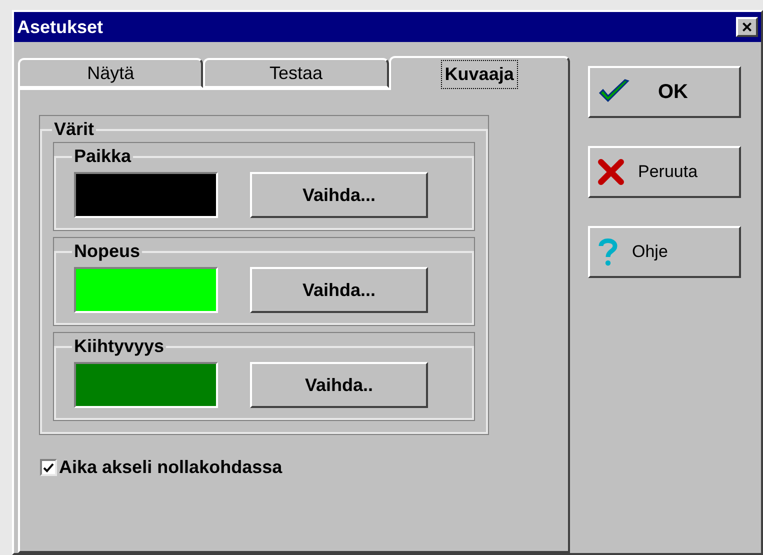 Image resolution: width=763 pixels, height=555 pixels. Describe the element at coordinates (102, 156) in the screenshot. I see `group-title: Paikka` at that location.